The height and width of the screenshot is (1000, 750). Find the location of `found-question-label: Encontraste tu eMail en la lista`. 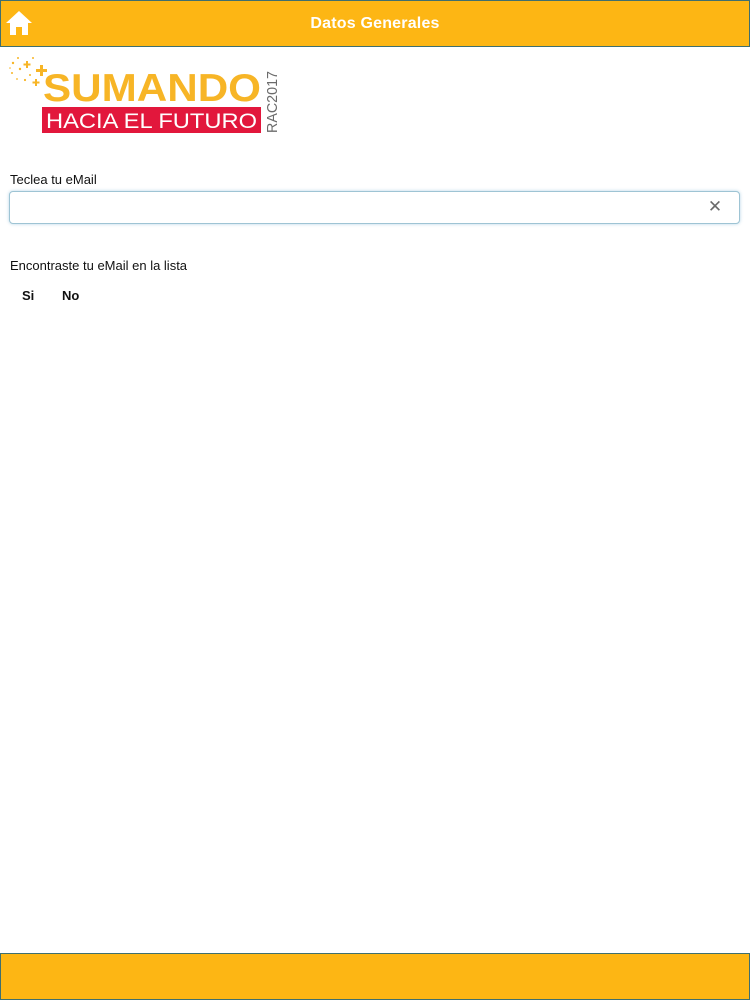

found-question-label: Encontraste tu eMail en la lista is located at coordinates (99, 265).